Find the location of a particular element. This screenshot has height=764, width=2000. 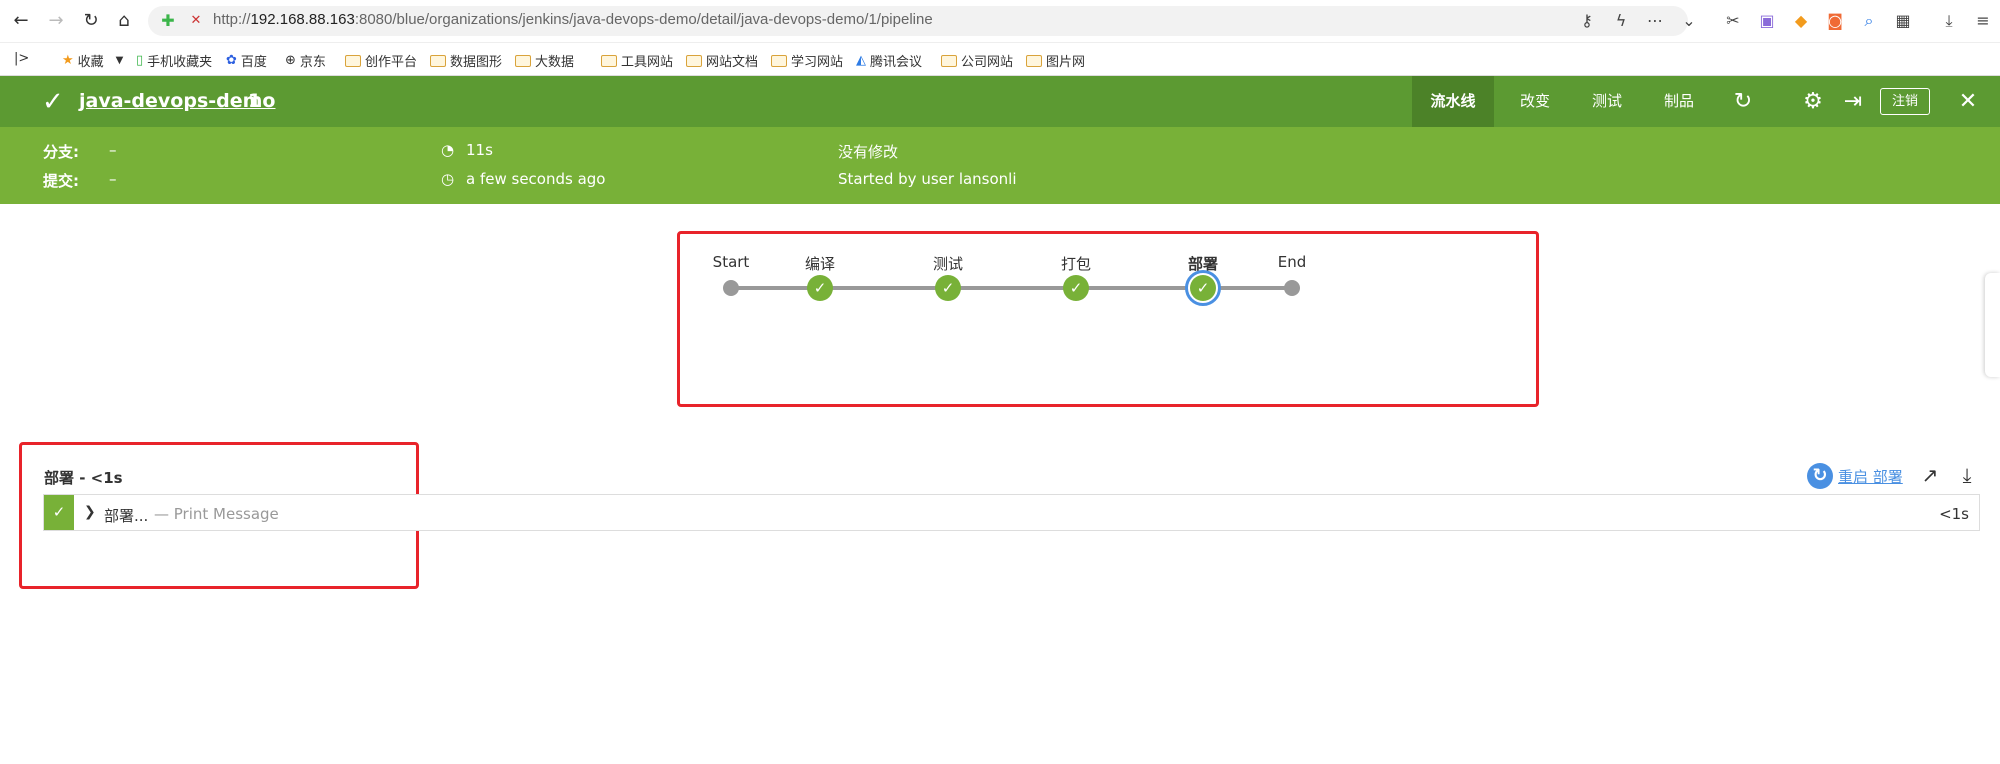

shield-icon: ✚ is located at coordinates (168, 21).